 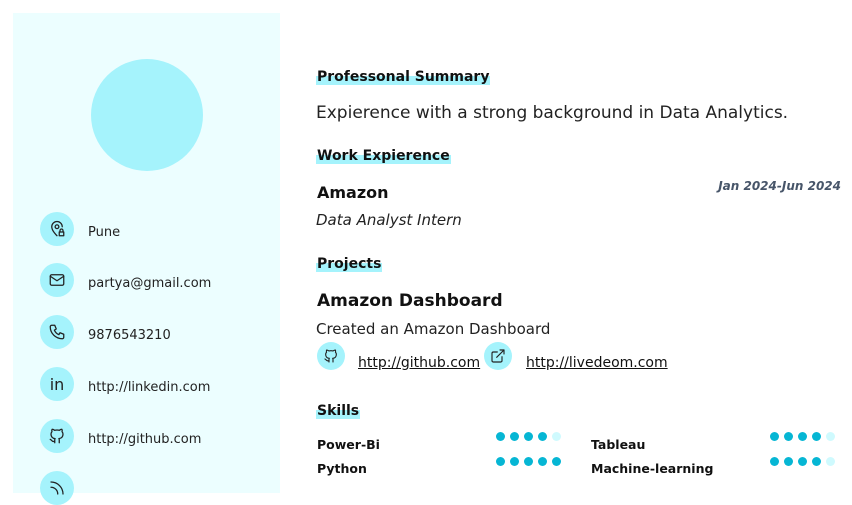 I want to click on location-text: Pune, so click(x=104, y=232).